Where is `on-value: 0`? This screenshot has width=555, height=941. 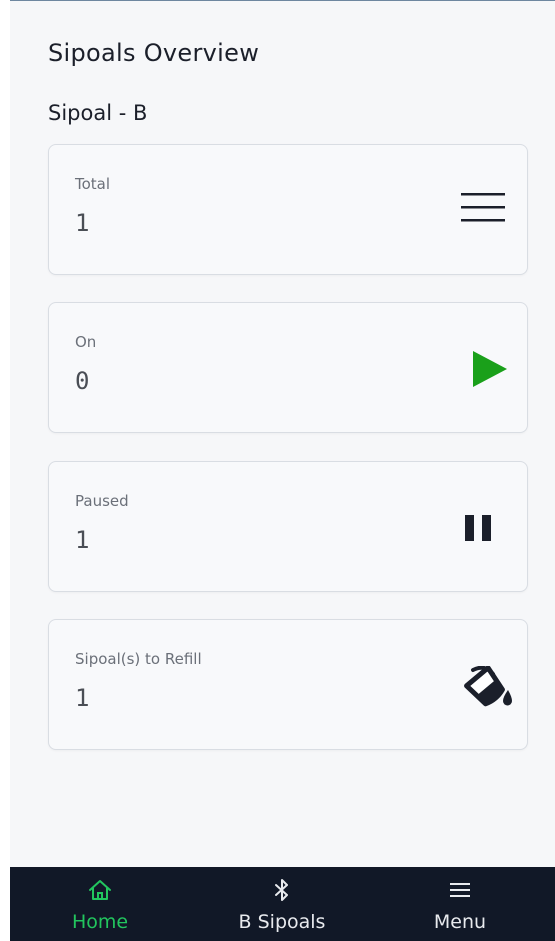
on-value: 0 is located at coordinates (82, 381).